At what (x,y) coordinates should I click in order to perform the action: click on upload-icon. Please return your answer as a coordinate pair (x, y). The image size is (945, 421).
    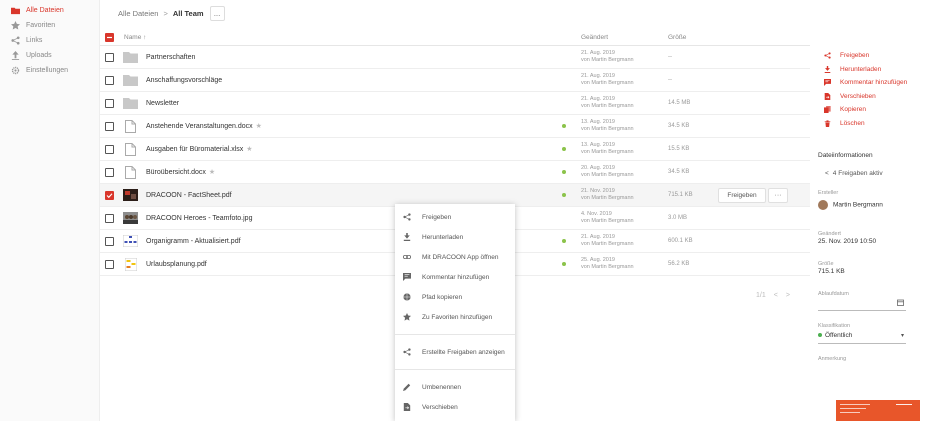
    Looking at the image, I should click on (15, 56).